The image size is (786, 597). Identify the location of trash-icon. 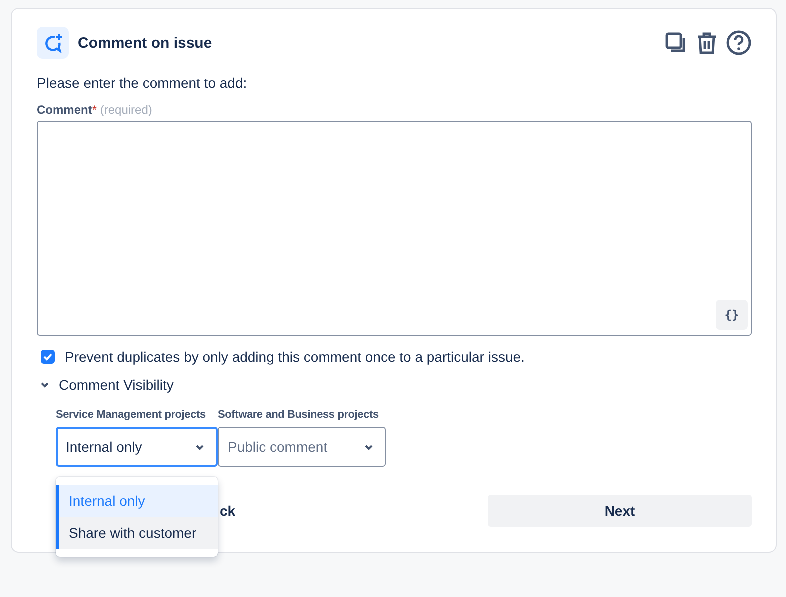
(707, 43).